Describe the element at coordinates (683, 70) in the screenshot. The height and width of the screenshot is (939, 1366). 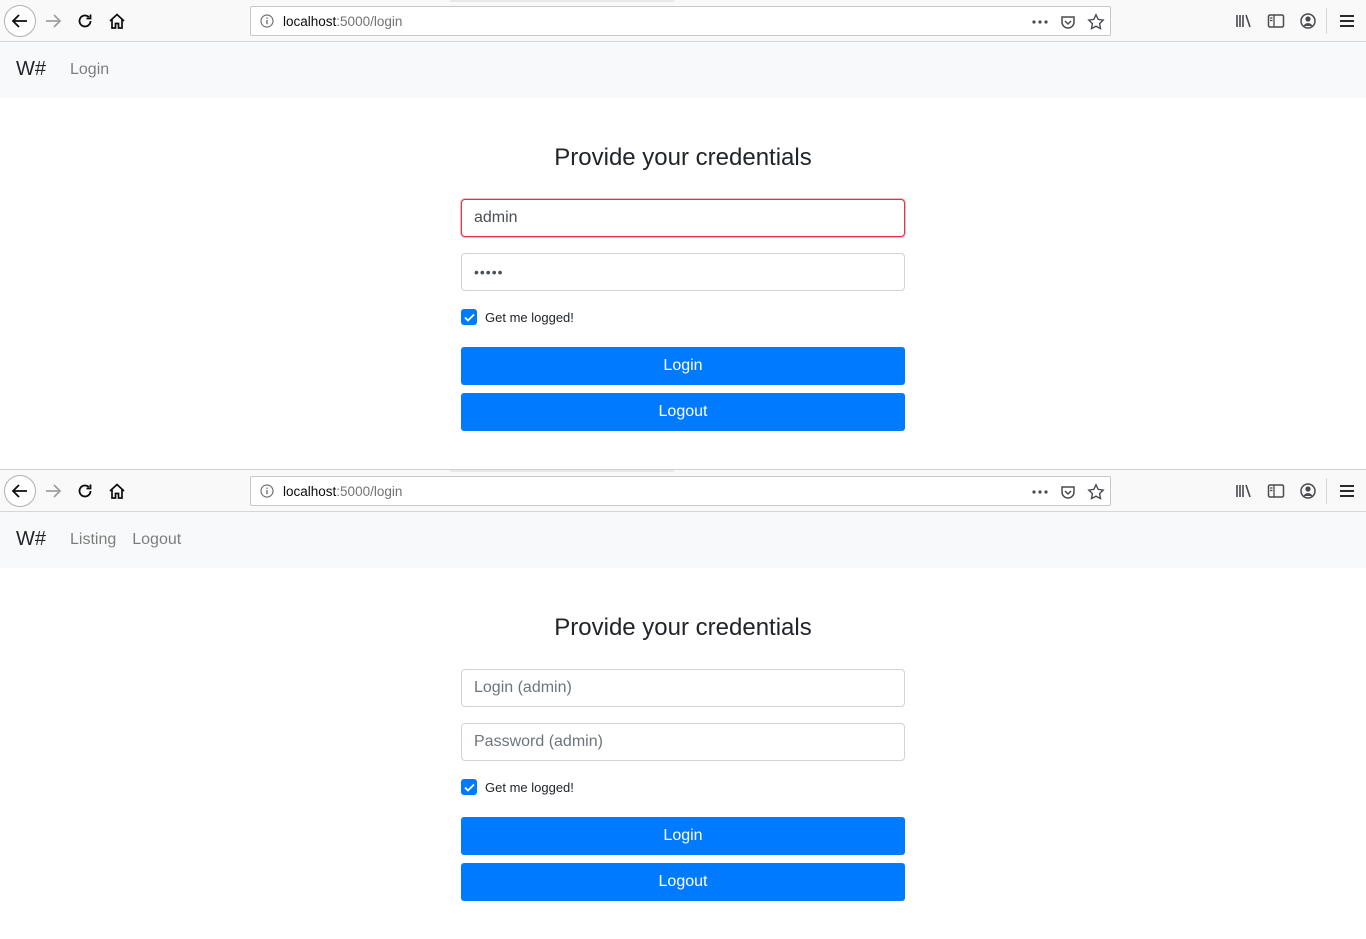
I see `site-navbar: W# Login` at that location.